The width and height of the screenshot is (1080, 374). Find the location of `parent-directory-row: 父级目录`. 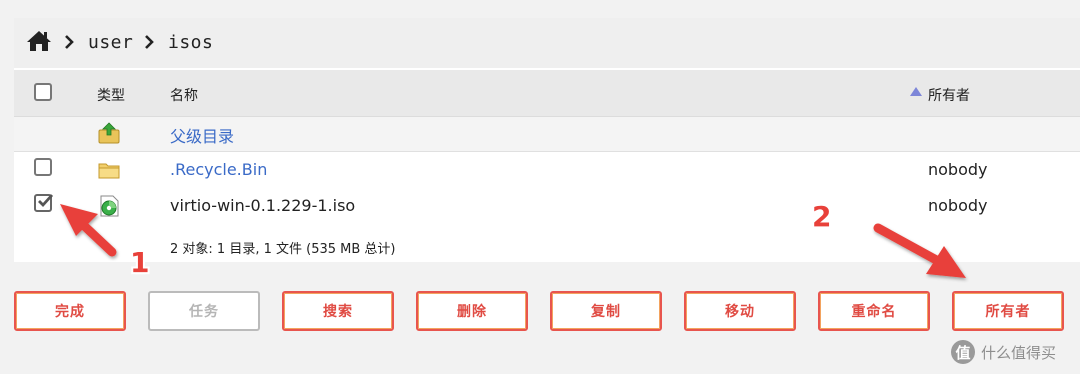

parent-directory-row: 父级目录 is located at coordinates (547, 134).